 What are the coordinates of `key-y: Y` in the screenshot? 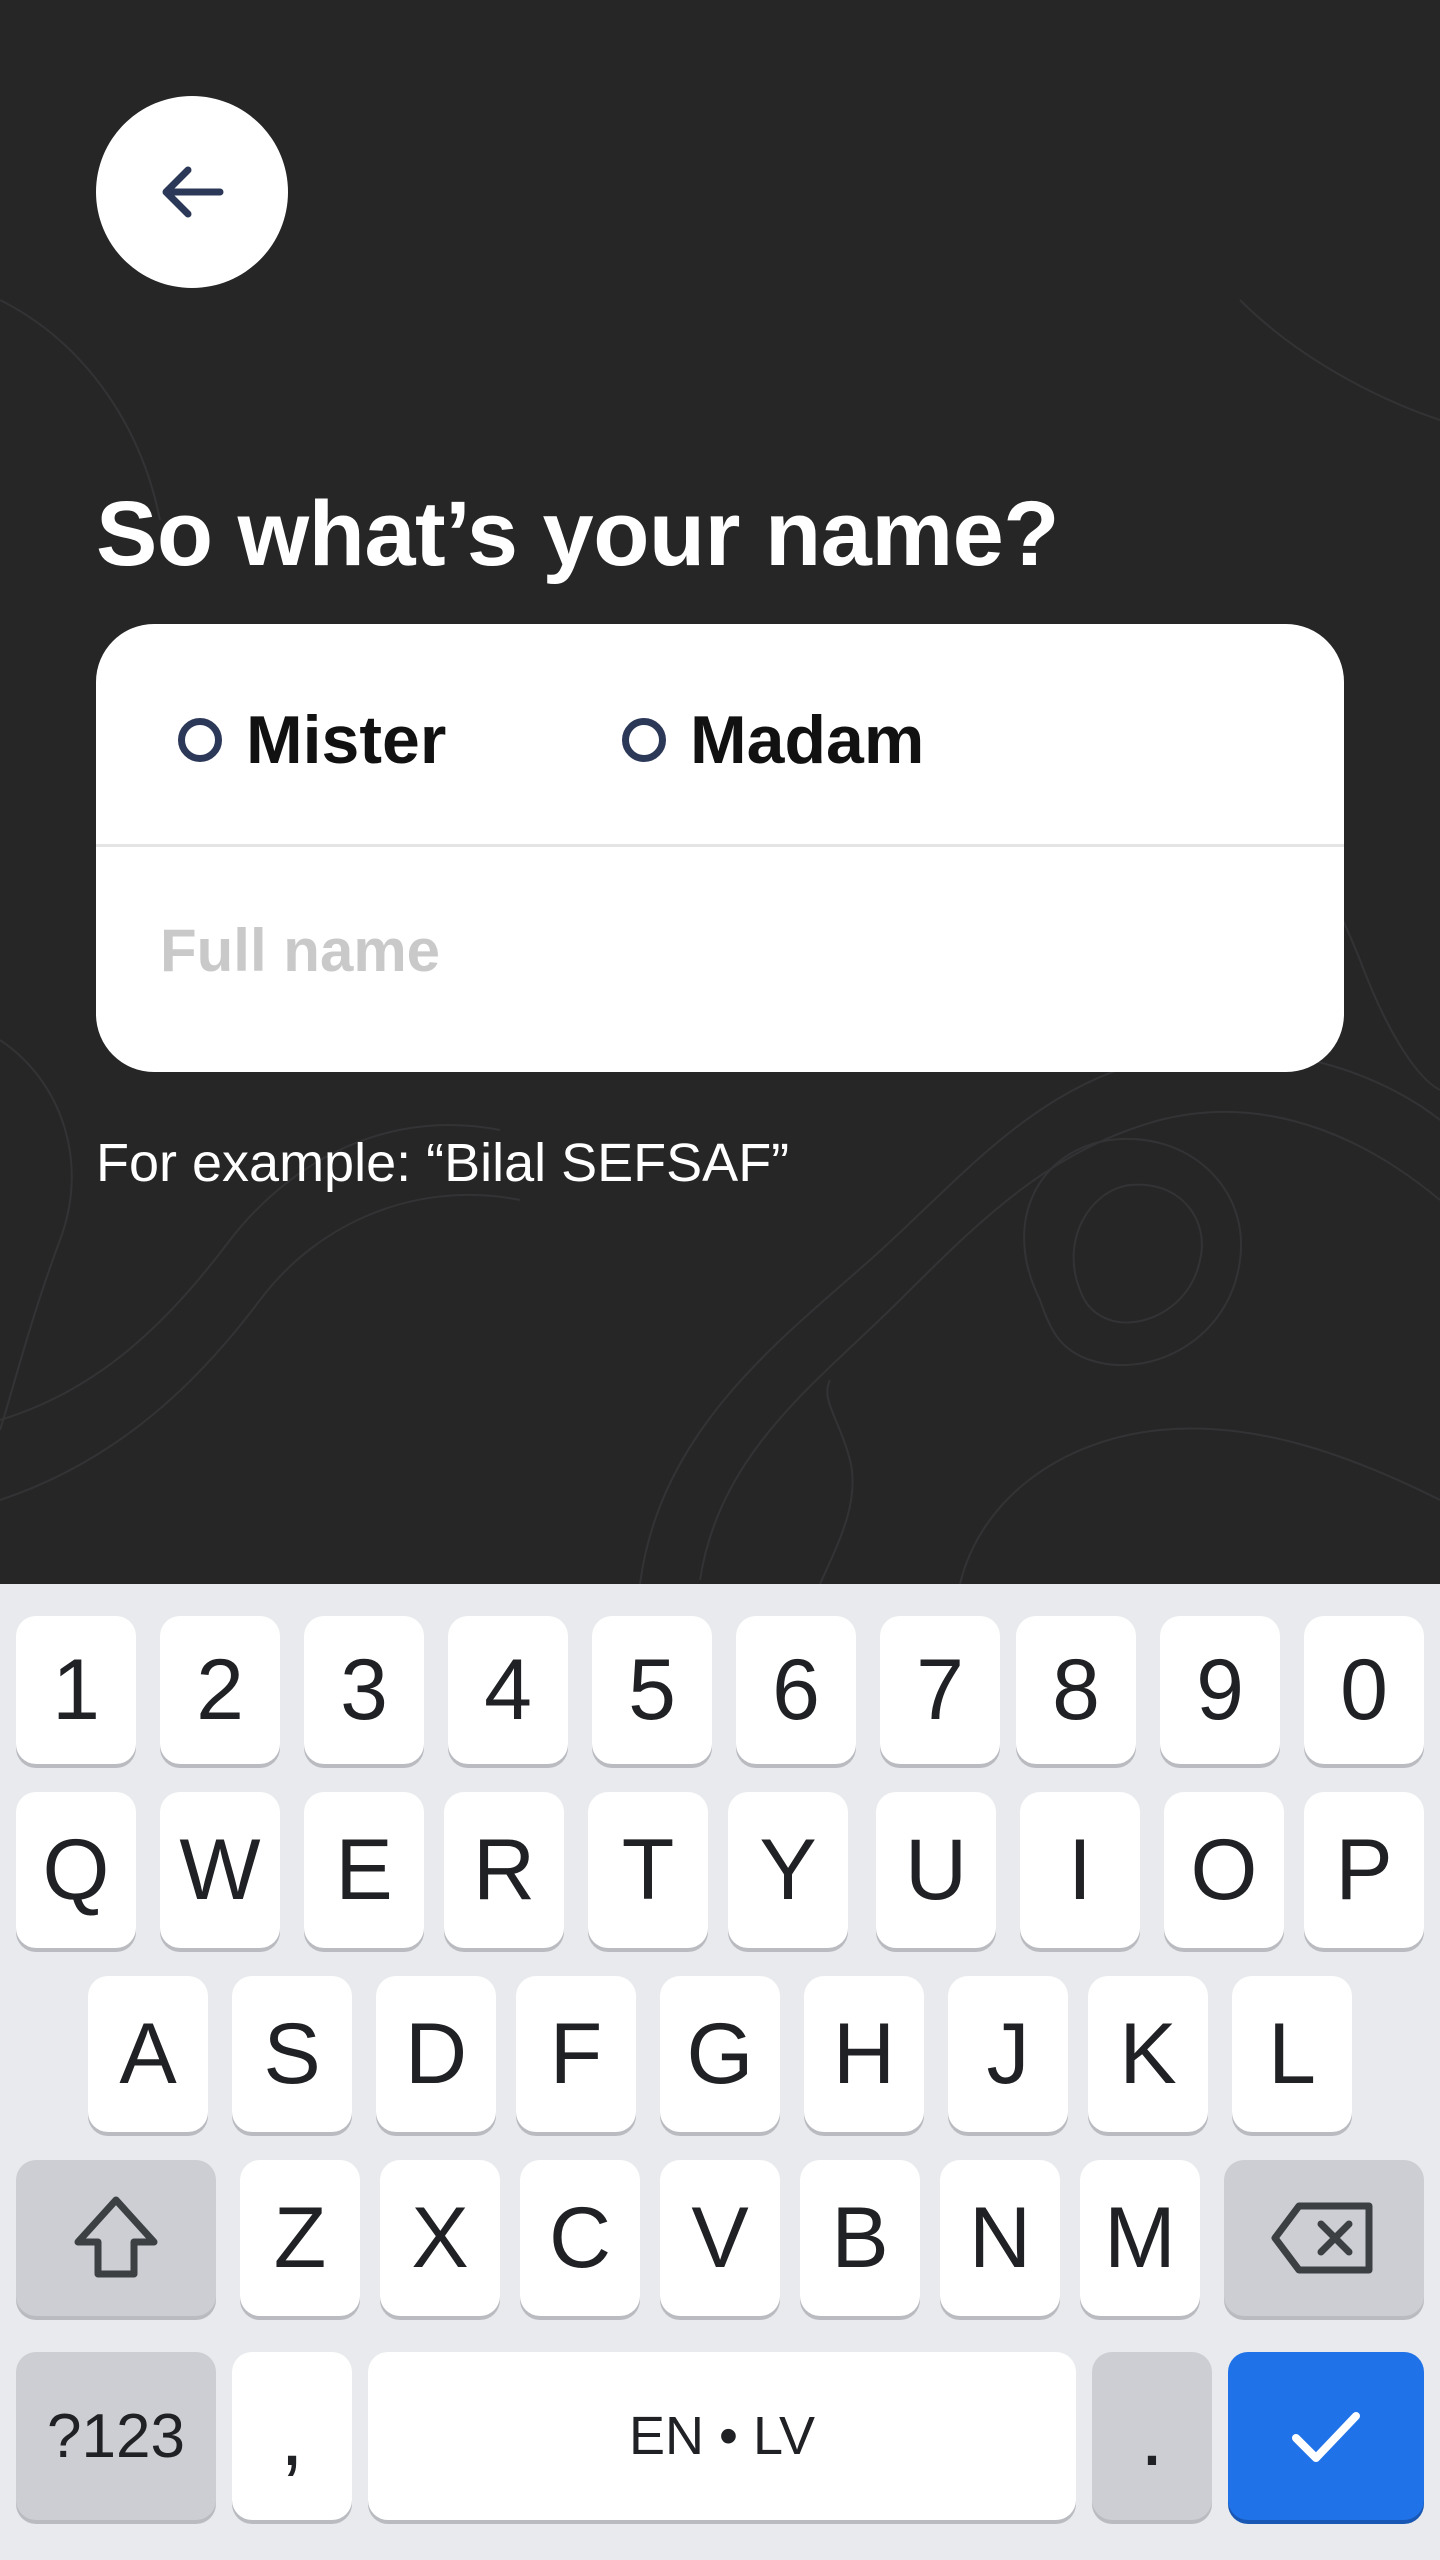 It's located at (788, 1870).